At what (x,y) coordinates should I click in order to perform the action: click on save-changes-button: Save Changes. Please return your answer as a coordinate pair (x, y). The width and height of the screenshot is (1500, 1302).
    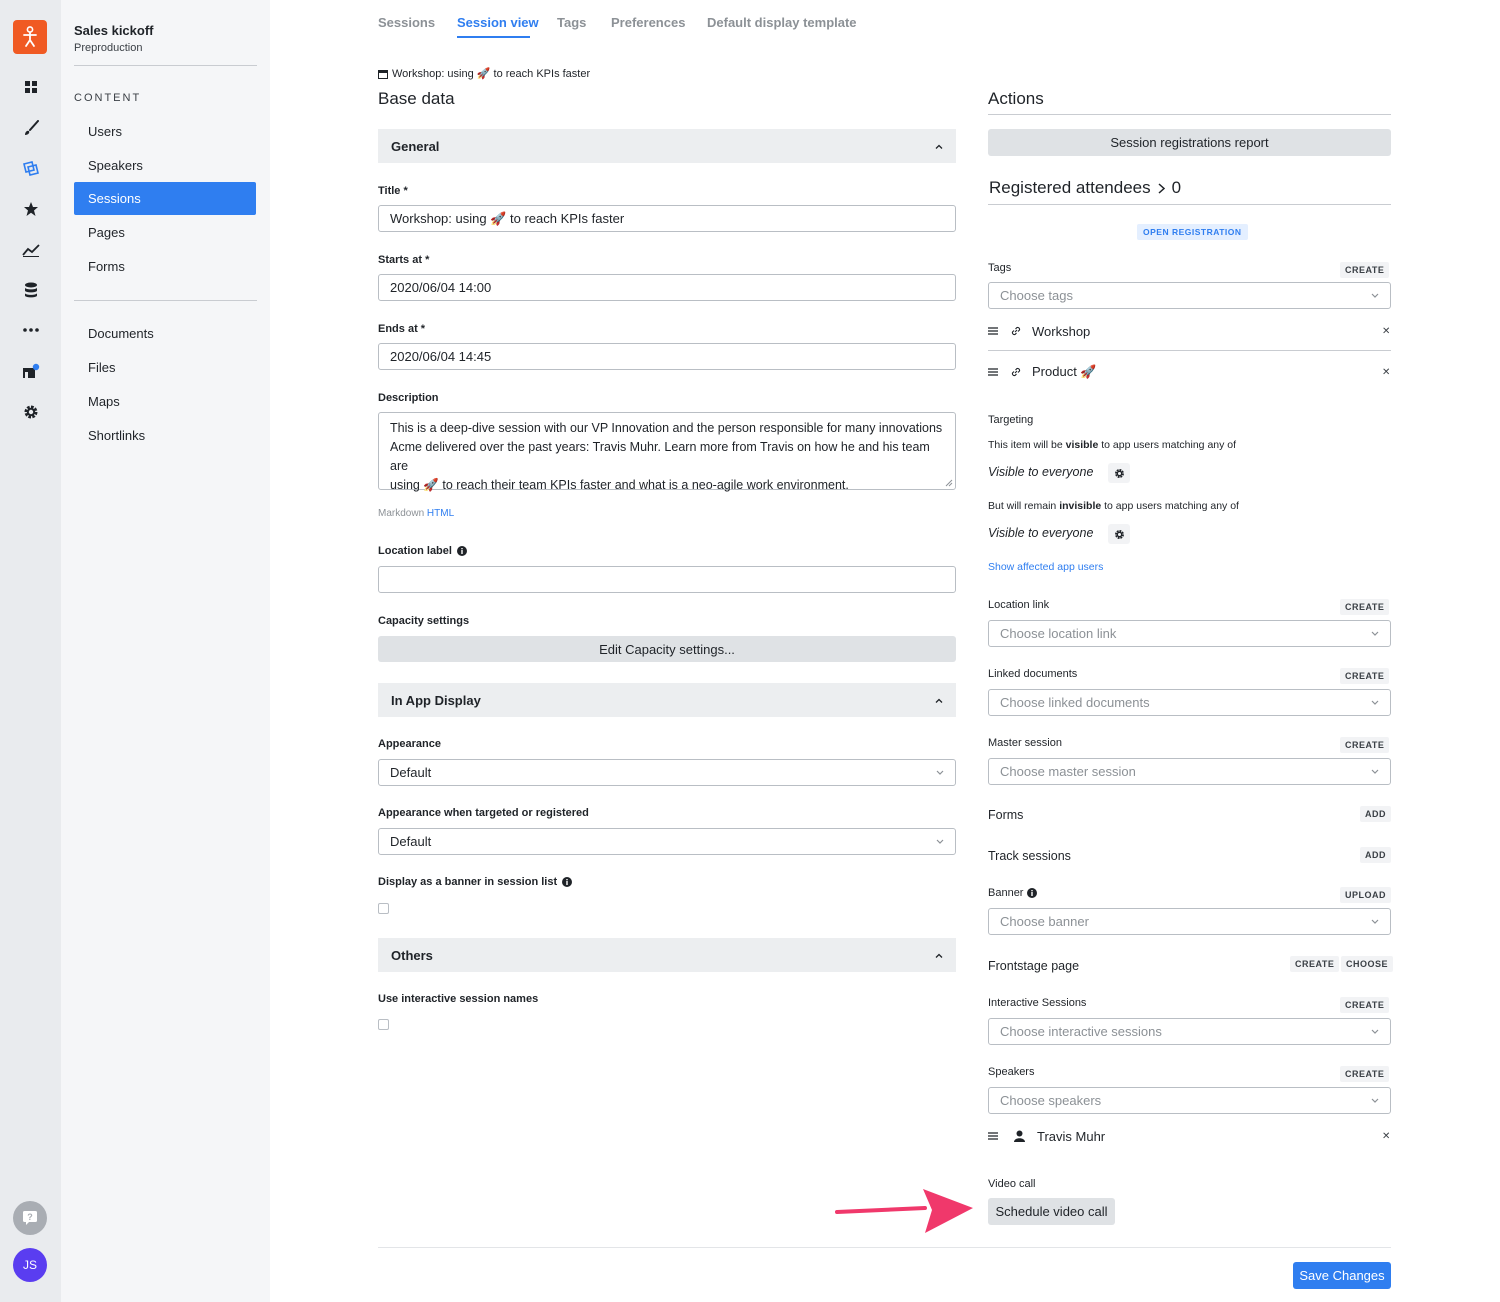
    Looking at the image, I should click on (1342, 1275).